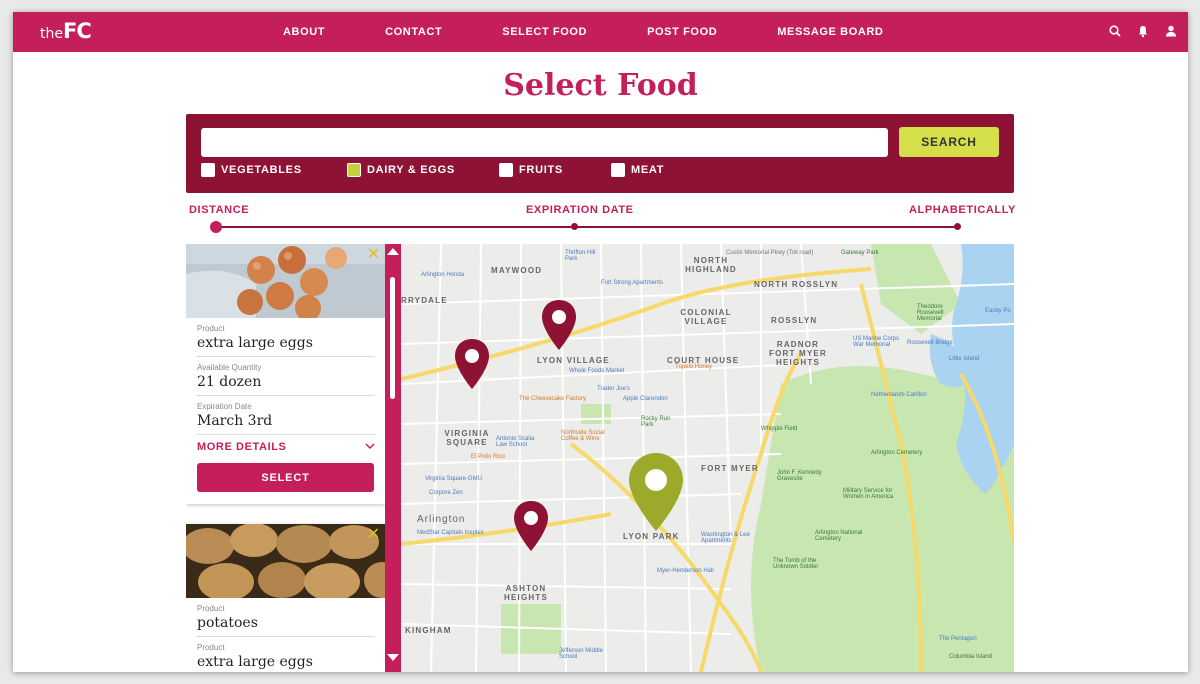  I want to click on filter-label: DAIRY & EGGS, so click(411, 170).